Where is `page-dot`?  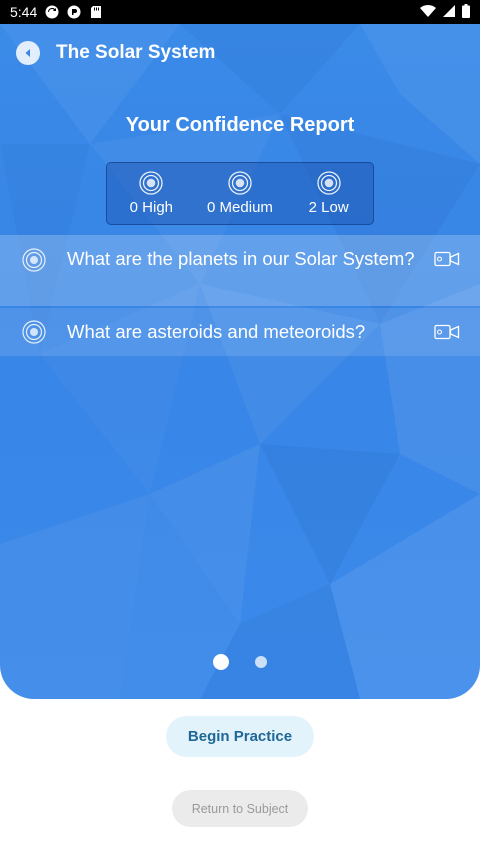
page-dot is located at coordinates (261, 662).